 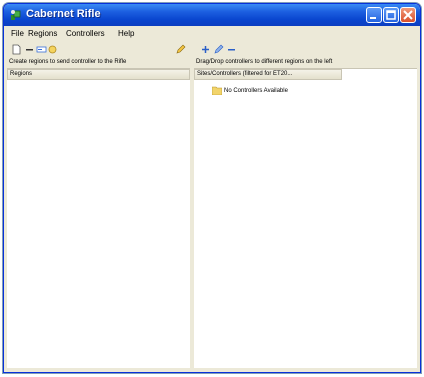 What do you see at coordinates (16, 49) in the screenshot?
I see `new-document-icon` at bounding box center [16, 49].